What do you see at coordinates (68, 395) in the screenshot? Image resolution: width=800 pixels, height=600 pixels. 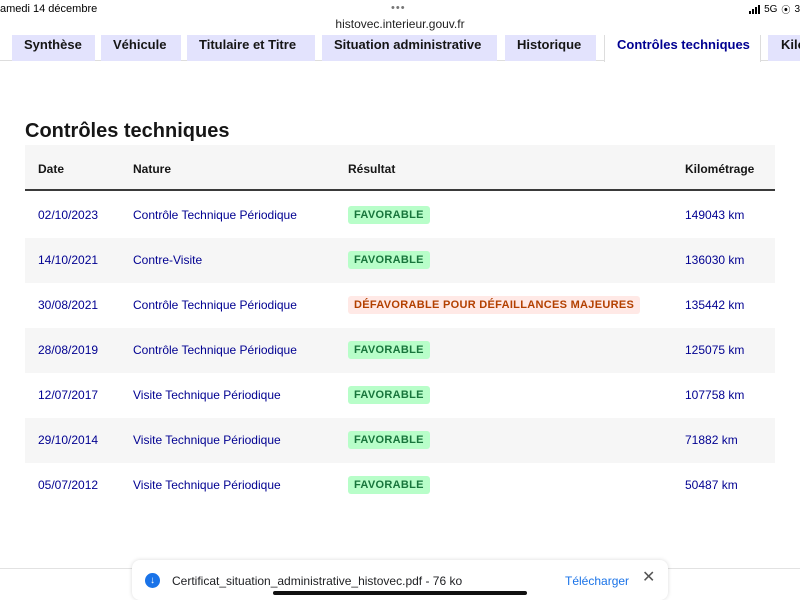 I see `cell-date: 12/07/2017` at bounding box center [68, 395].